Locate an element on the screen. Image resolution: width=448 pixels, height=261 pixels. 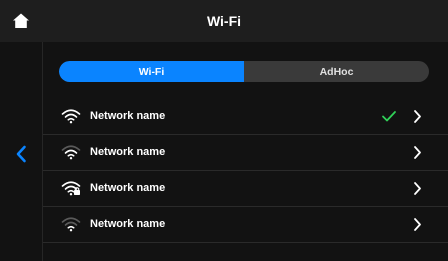
sidebar is located at coordinates (21, 151).